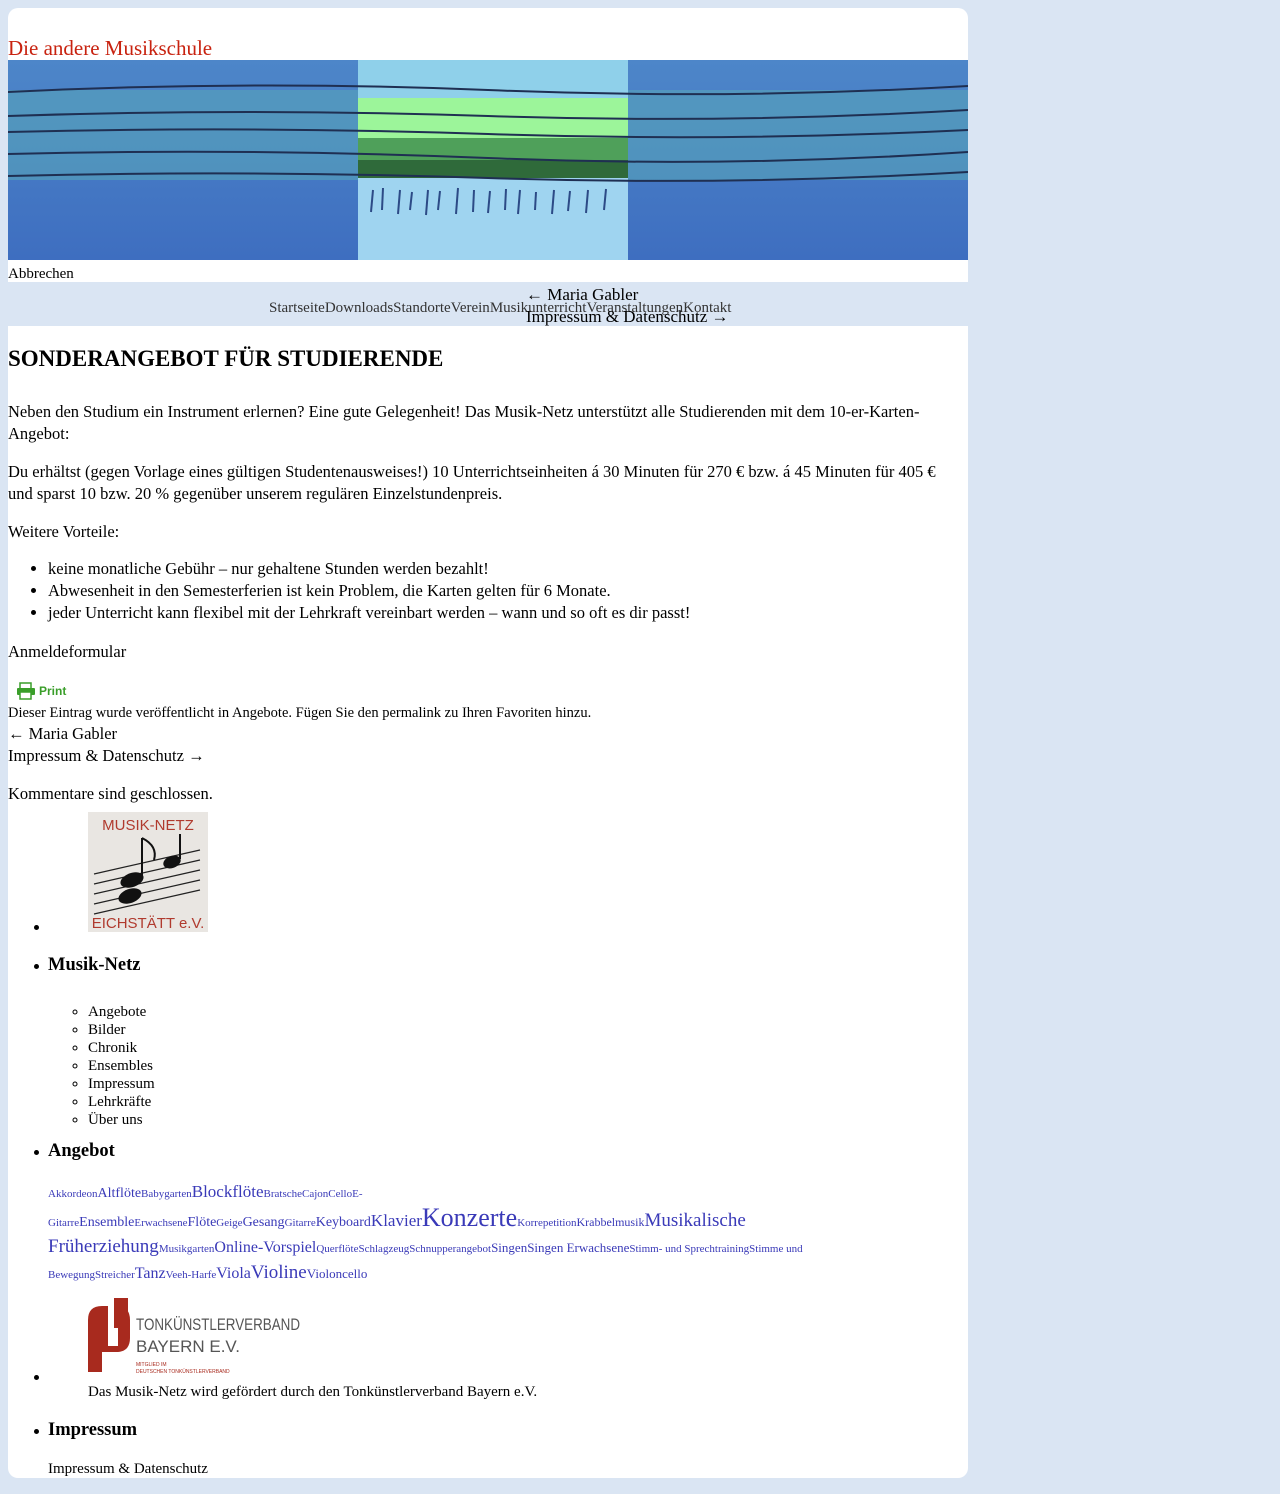  What do you see at coordinates (26, 691) in the screenshot?
I see `printer-icon` at bounding box center [26, 691].